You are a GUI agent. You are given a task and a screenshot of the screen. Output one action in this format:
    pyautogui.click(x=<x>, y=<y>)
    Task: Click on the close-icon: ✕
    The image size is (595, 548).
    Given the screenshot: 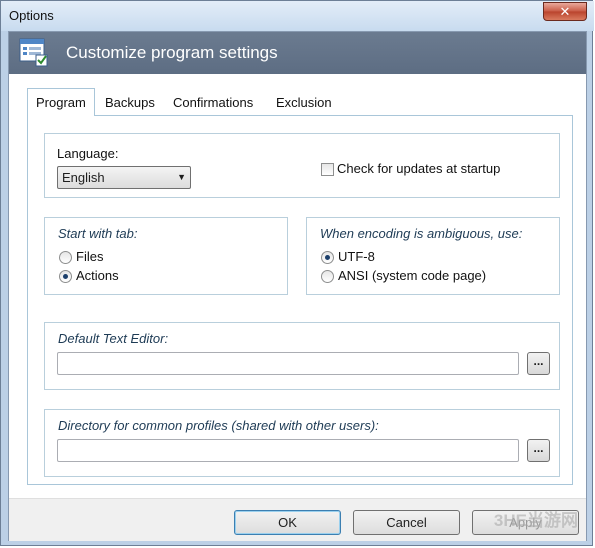 What is the action you would take?
    pyautogui.click(x=565, y=11)
    